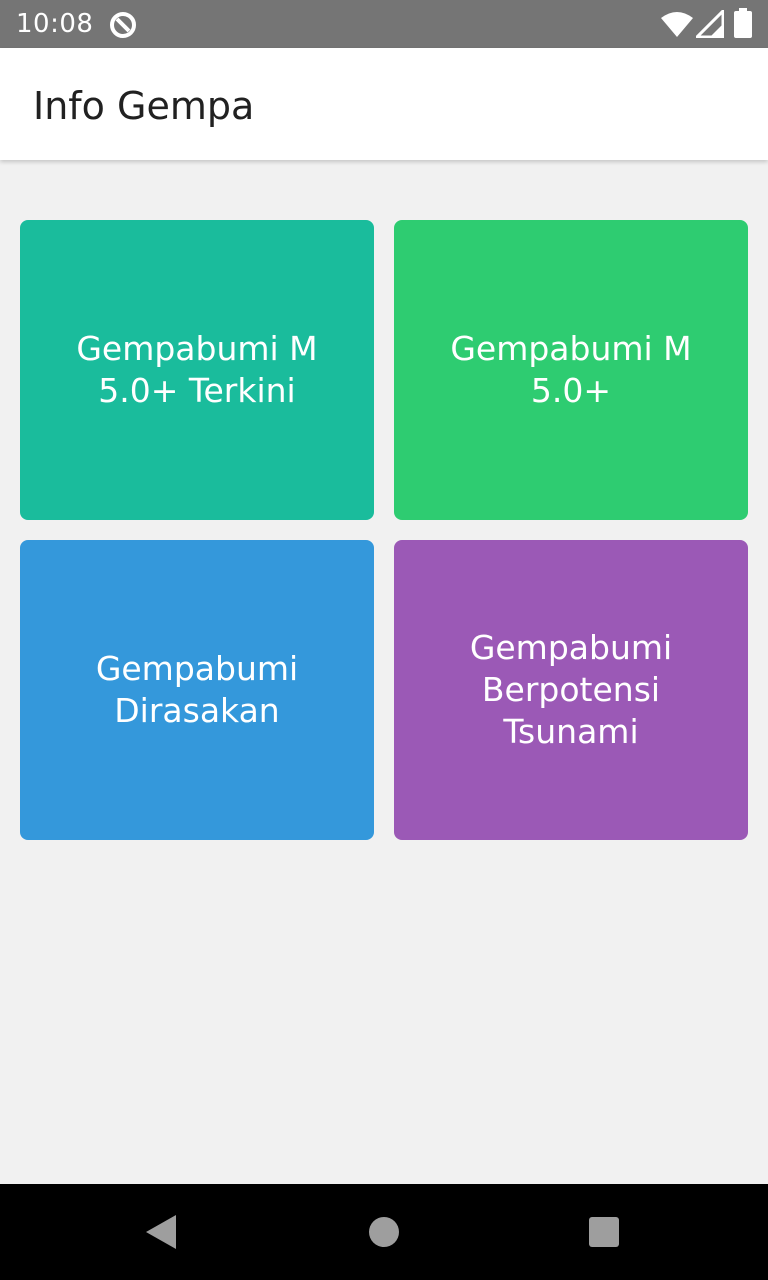  I want to click on wifi-icon, so click(677, 24).